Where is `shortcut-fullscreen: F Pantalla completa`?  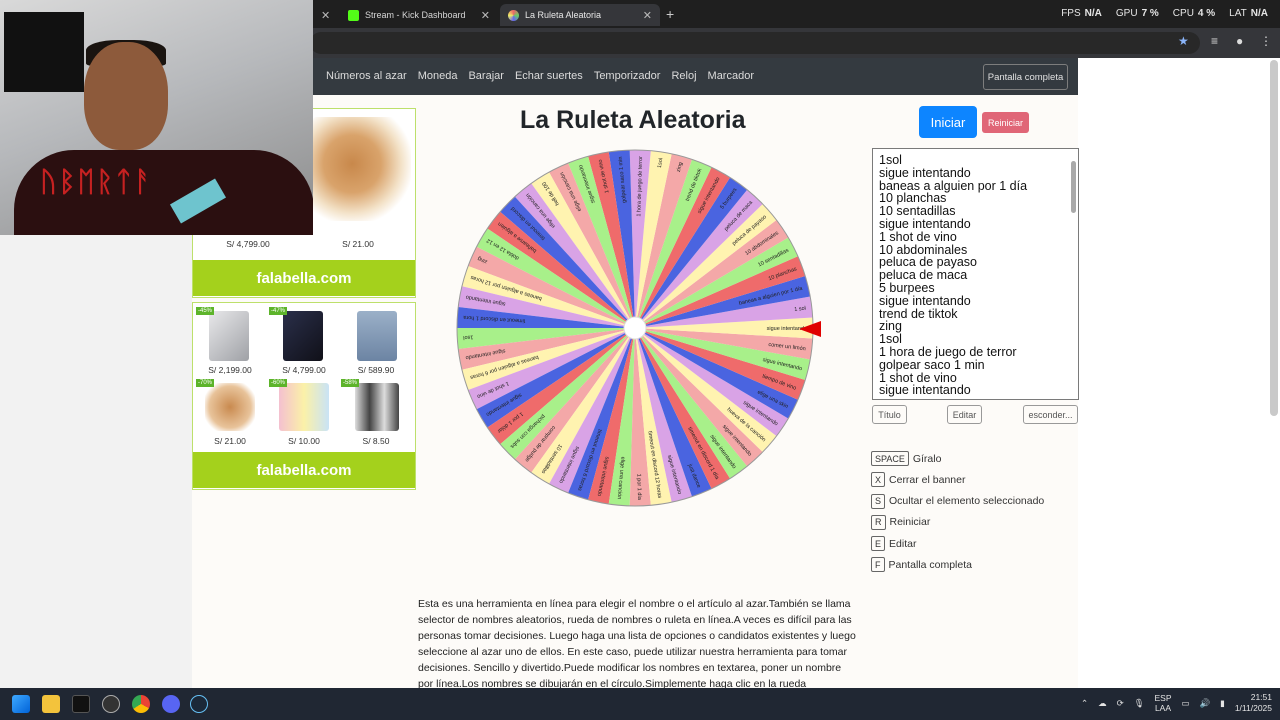 shortcut-fullscreen: F Pantalla completa is located at coordinates (957, 564).